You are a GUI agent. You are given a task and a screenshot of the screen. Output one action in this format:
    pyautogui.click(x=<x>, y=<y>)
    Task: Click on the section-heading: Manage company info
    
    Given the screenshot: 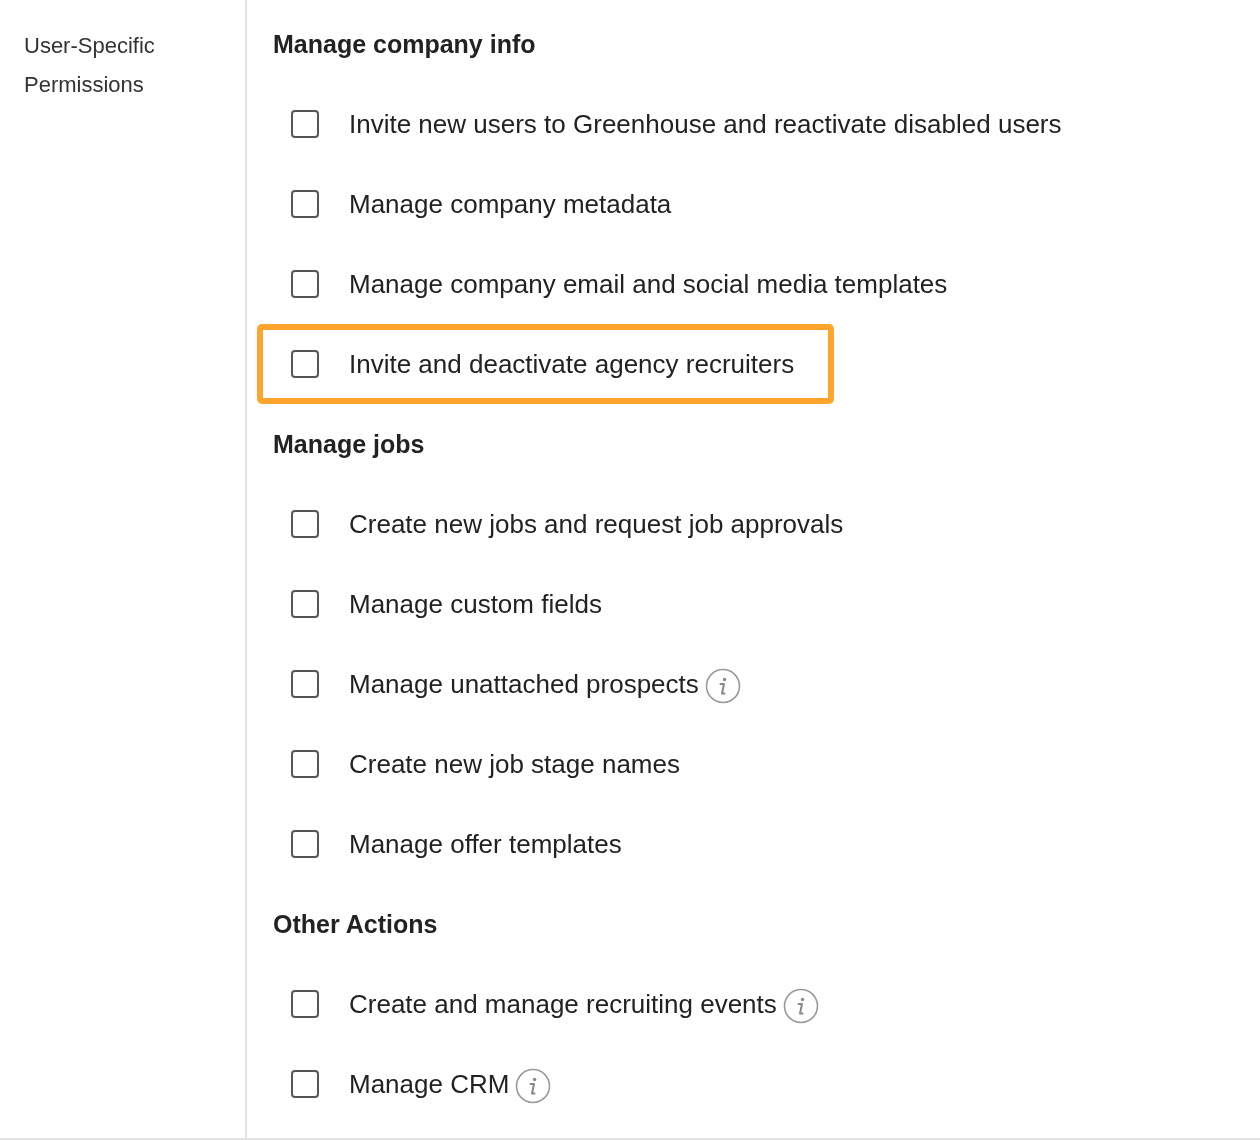 What is the action you would take?
    pyautogui.click(x=405, y=44)
    